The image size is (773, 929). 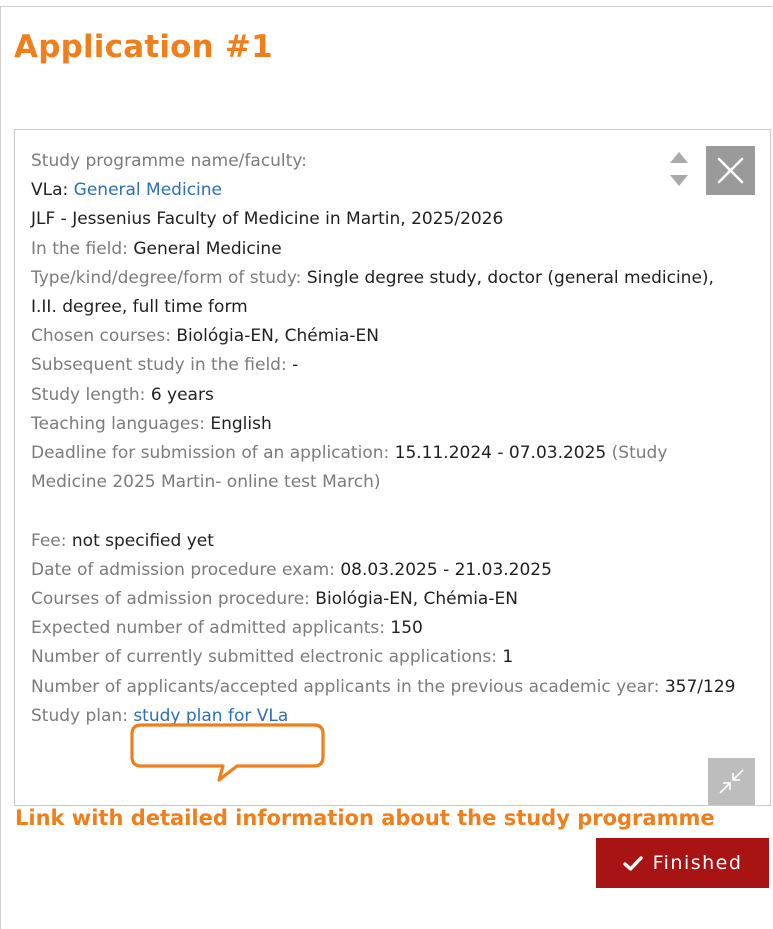 I want to click on courses-value: Biológia-EN, Chémia-EN, so click(x=277, y=336).